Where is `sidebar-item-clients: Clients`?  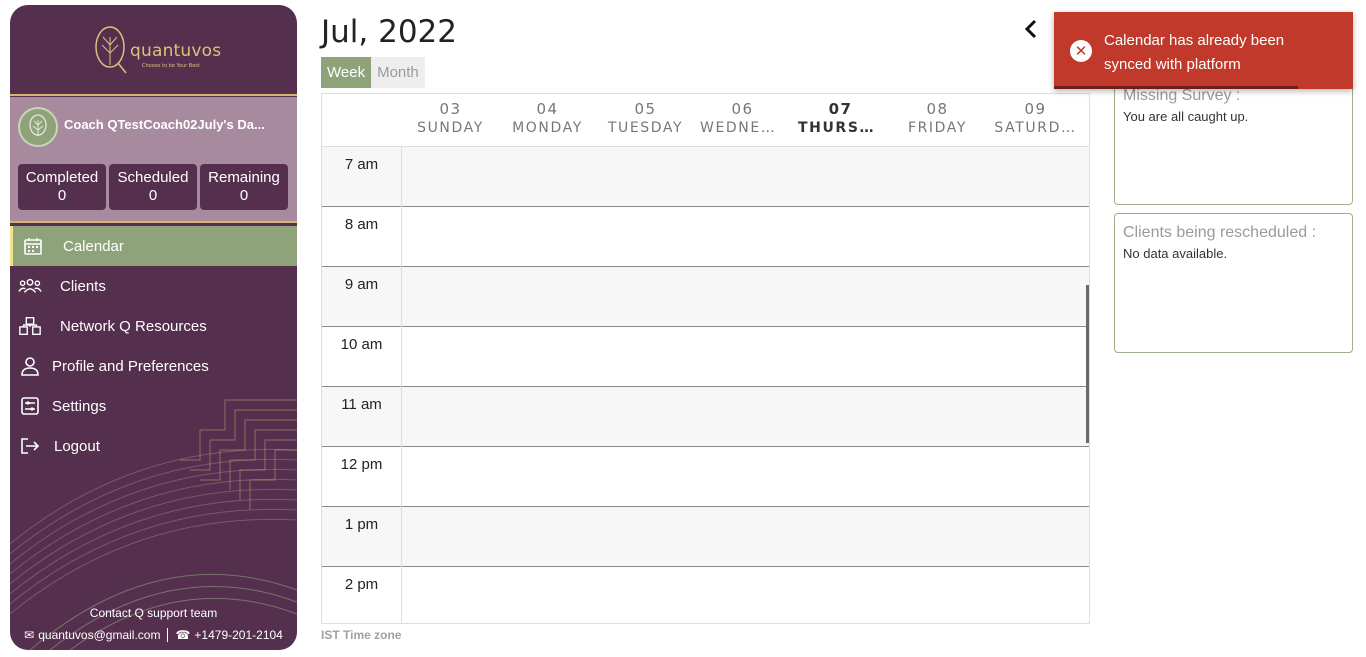
sidebar-item-clients: Clients is located at coordinates (153, 286).